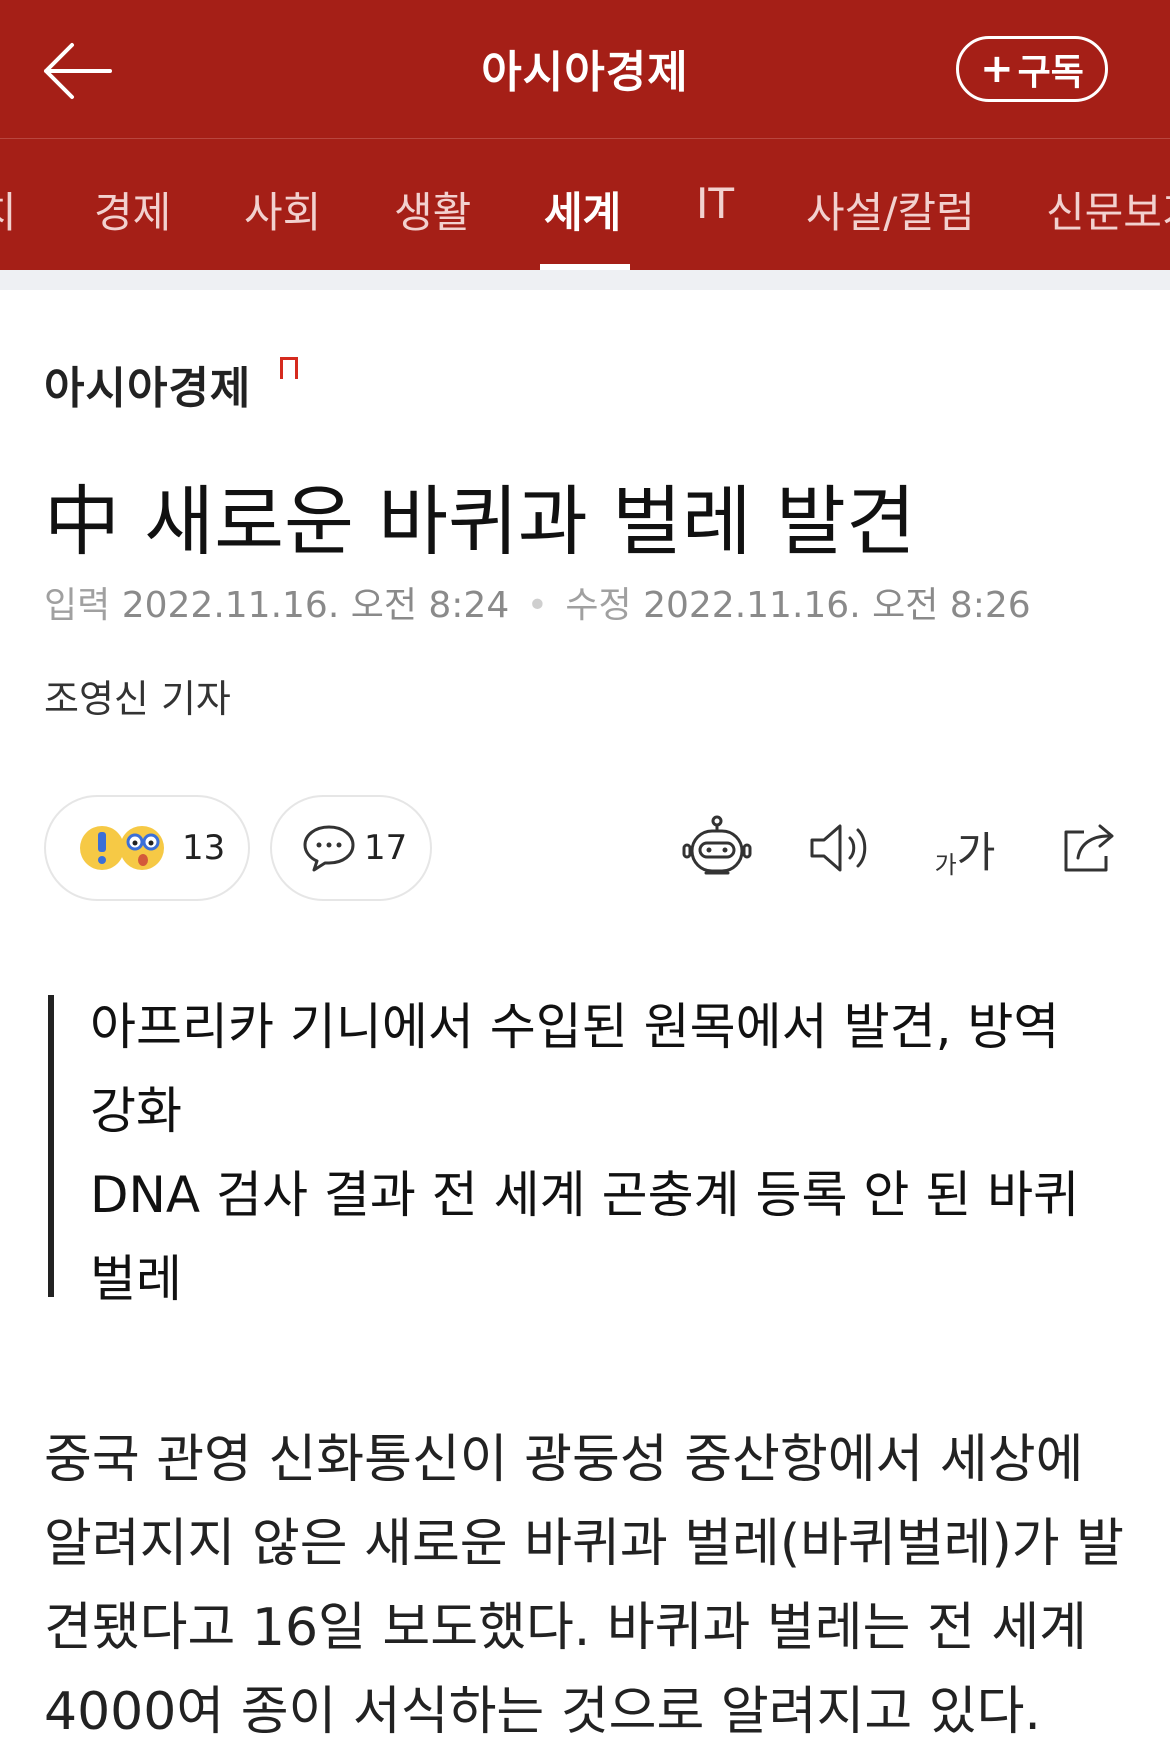  What do you see at coordinates (77, 605) in the screenshot?
I see `input-label: 입력` at bounding box center [77, 605].